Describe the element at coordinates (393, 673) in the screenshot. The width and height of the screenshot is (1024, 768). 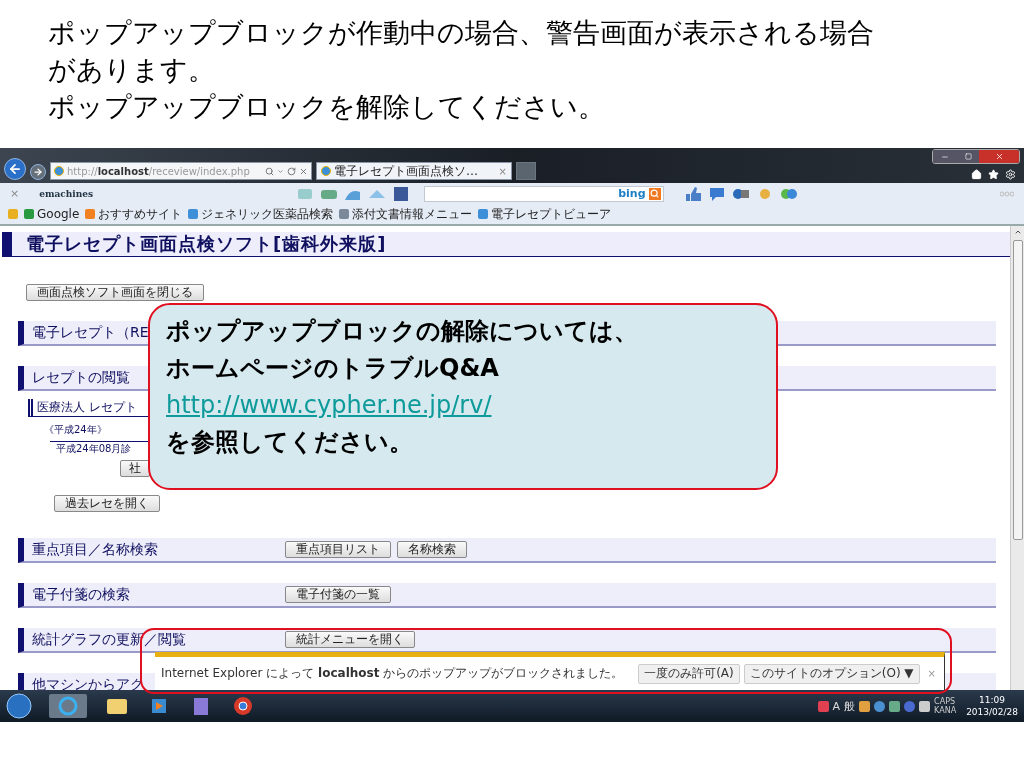
I see `notice-message: Internet Explorer によって localhost からのポップアップがブロックされました。` at that location.